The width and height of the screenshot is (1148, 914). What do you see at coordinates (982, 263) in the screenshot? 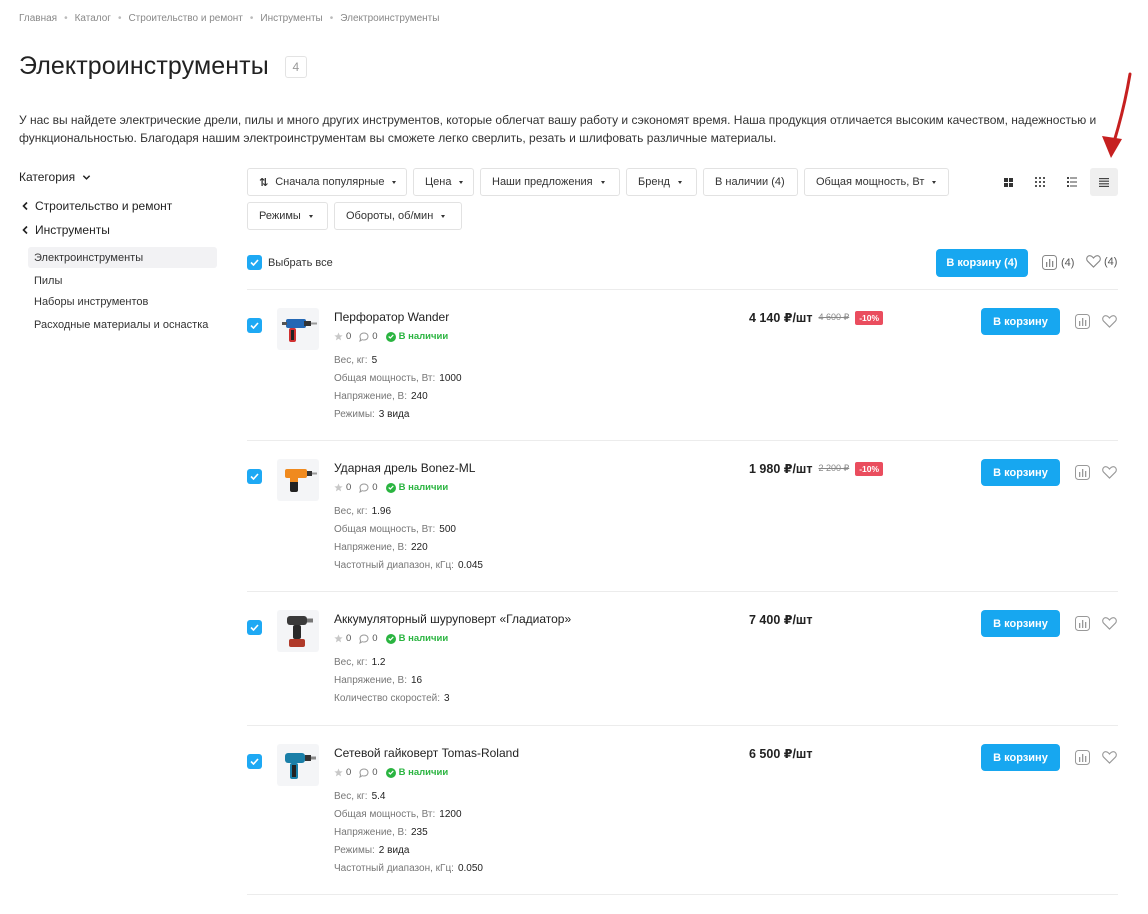
I see `add-all-to-cart-button: В корзину (4)` at bounding box center [982, 263].